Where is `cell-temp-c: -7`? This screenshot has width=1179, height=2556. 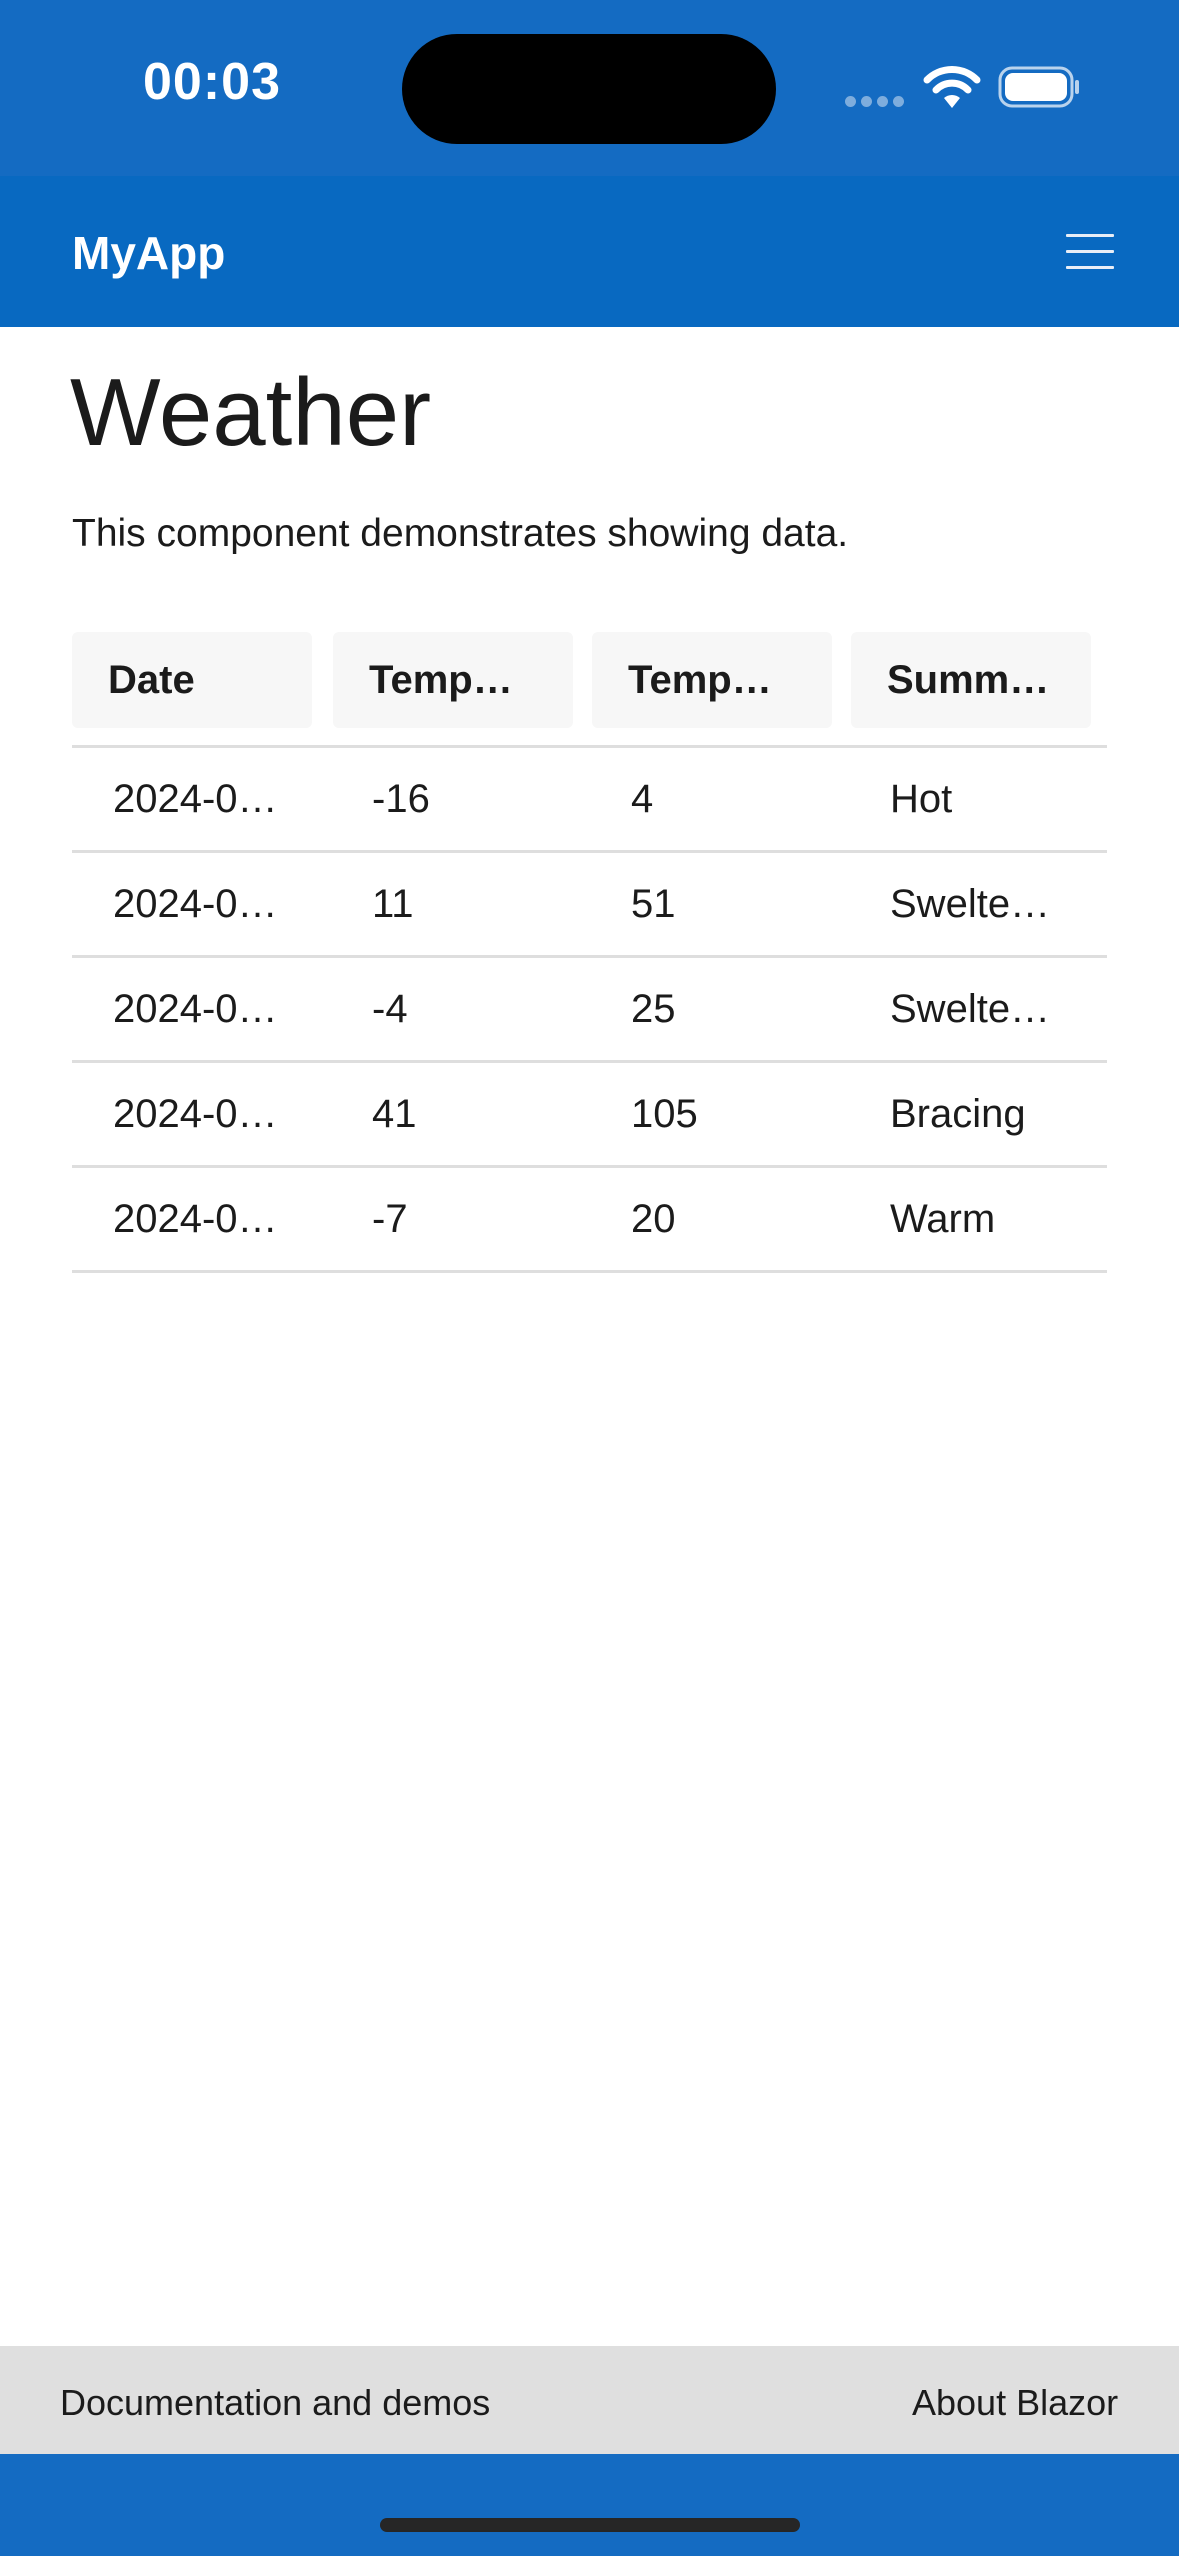
cell-temp-c: -7 is located at coordinates (390, 1219).